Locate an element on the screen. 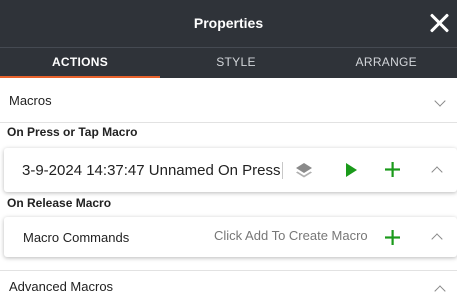 This screenshot has width=457, height=301. field-divider is located at coordinates (282, 170).